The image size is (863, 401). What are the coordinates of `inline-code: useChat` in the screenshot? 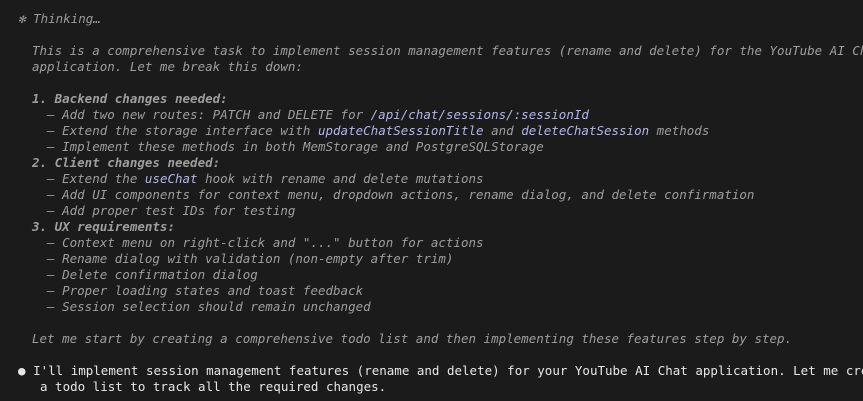 It's located at (171, 178).